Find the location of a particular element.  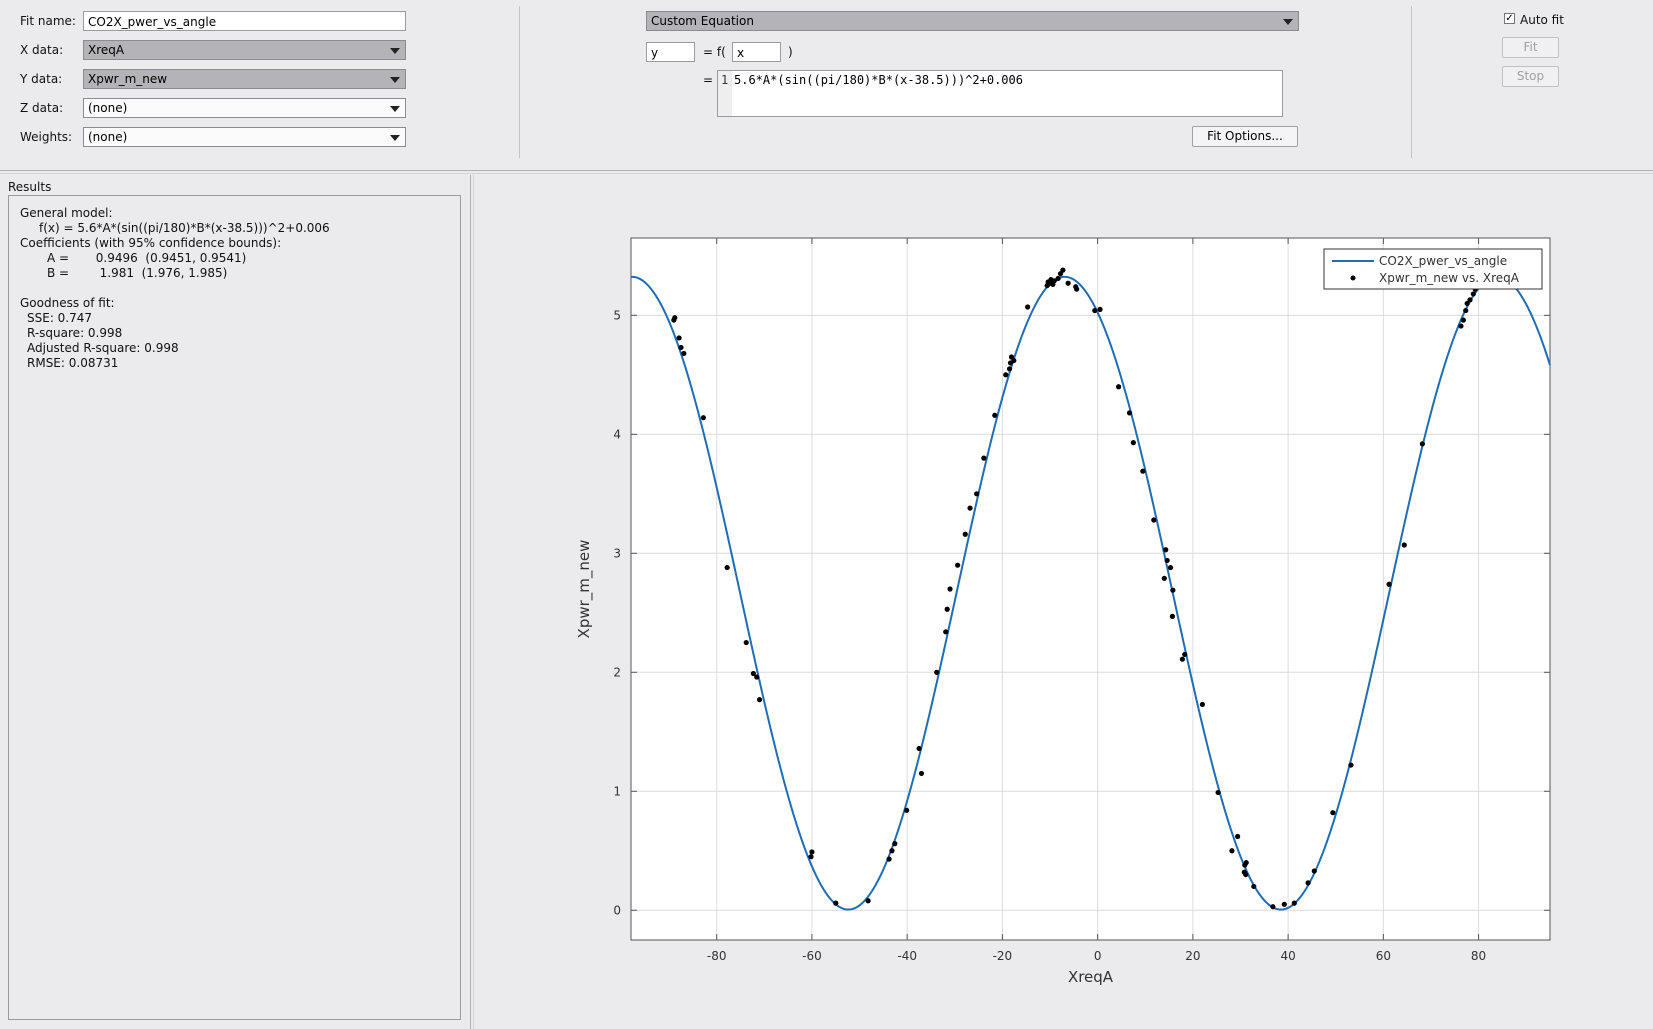

x-tick-label: 80 is located at coordinates (1478, 956).